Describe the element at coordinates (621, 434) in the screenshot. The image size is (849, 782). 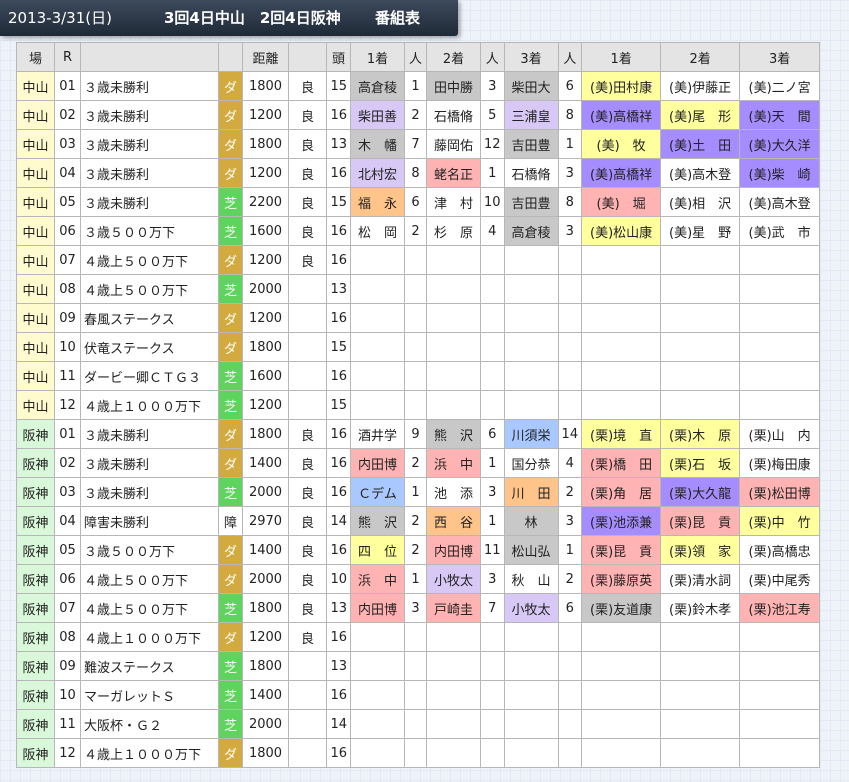
I see `cell-trainer-first: (栗)境 直` at that location.